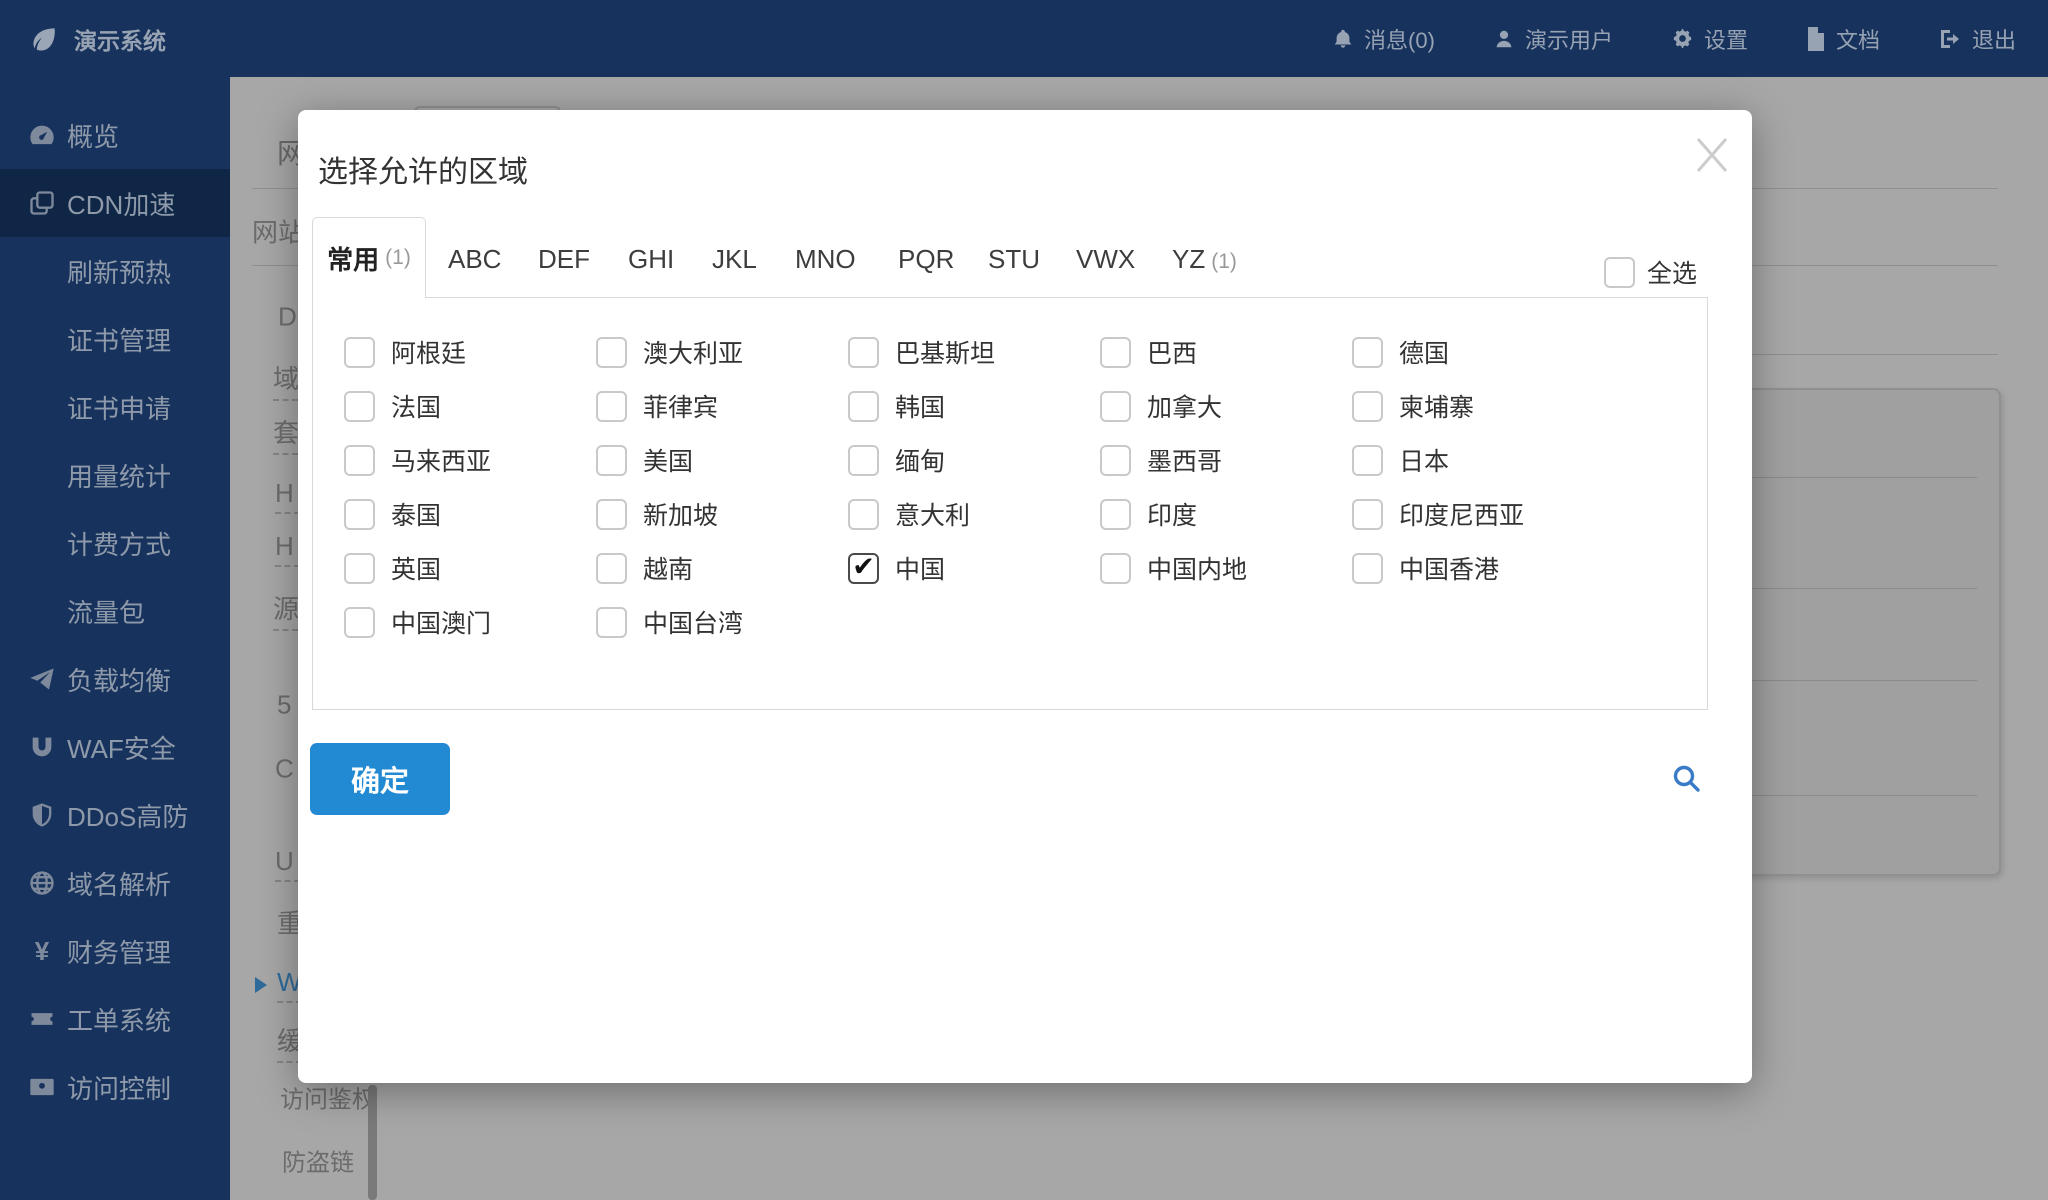 Image resolution: width=2048 pixels, height=1200 pixels. What do you see at coordinates (115, 203) in the screenshot?
I see `sidebar-item-cdn: CDN加速` at bounding box center [115, 203].